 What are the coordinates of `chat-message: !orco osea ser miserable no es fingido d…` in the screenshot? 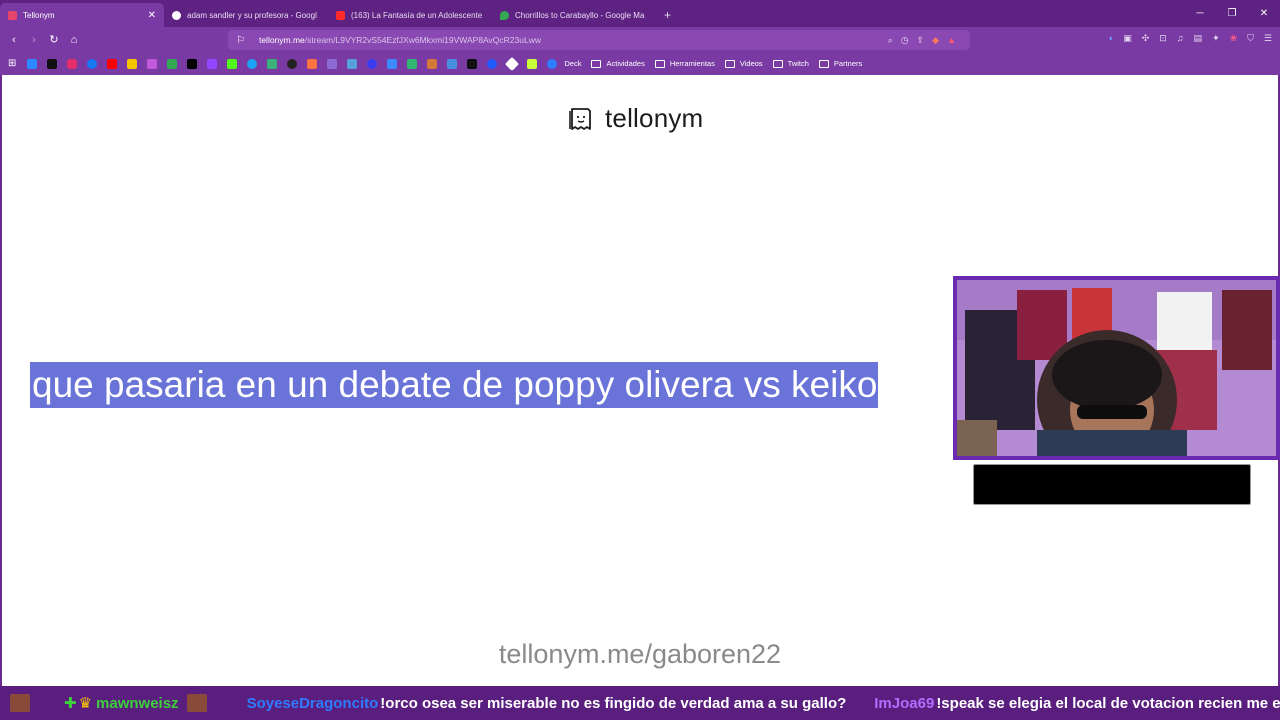 It's located at (613, 703).